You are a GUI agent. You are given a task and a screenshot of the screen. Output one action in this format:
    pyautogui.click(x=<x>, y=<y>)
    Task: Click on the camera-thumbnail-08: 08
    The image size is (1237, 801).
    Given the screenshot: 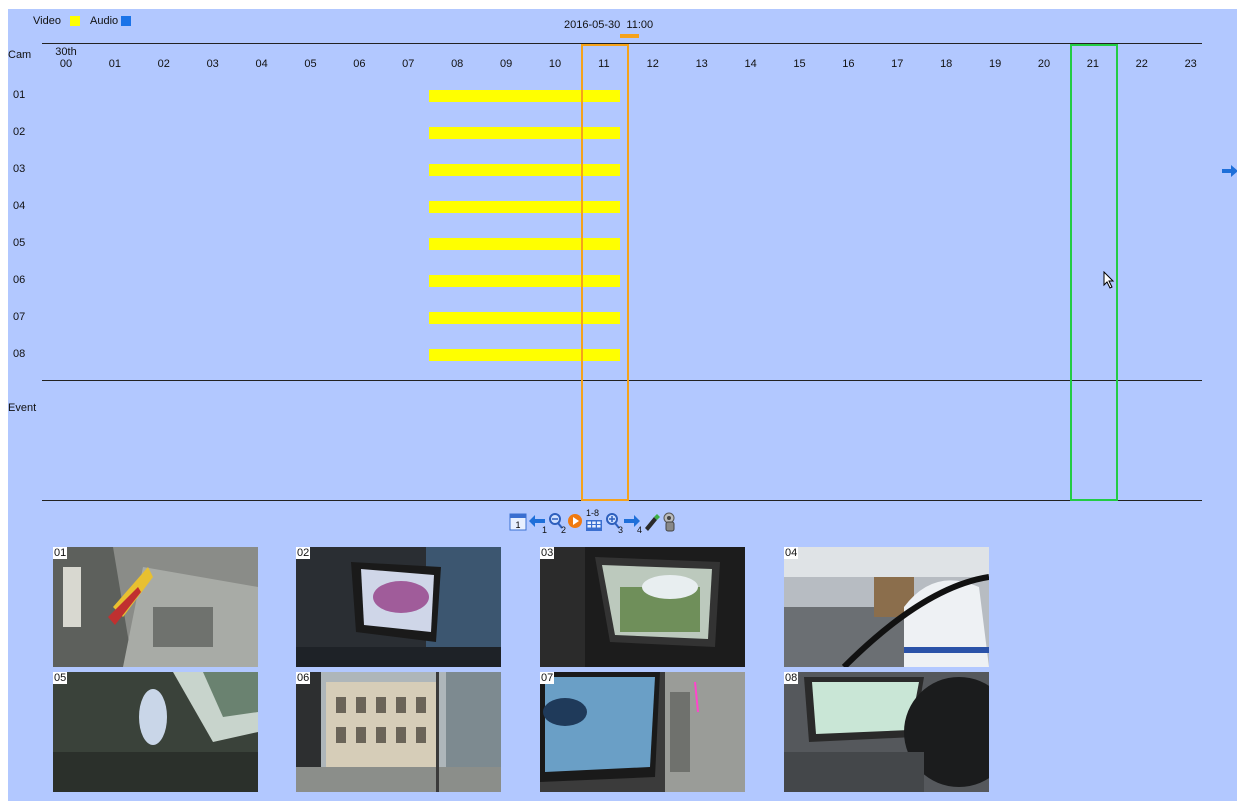 What is the action you would take?
    pyautogui.click(x=886, y=732)
    